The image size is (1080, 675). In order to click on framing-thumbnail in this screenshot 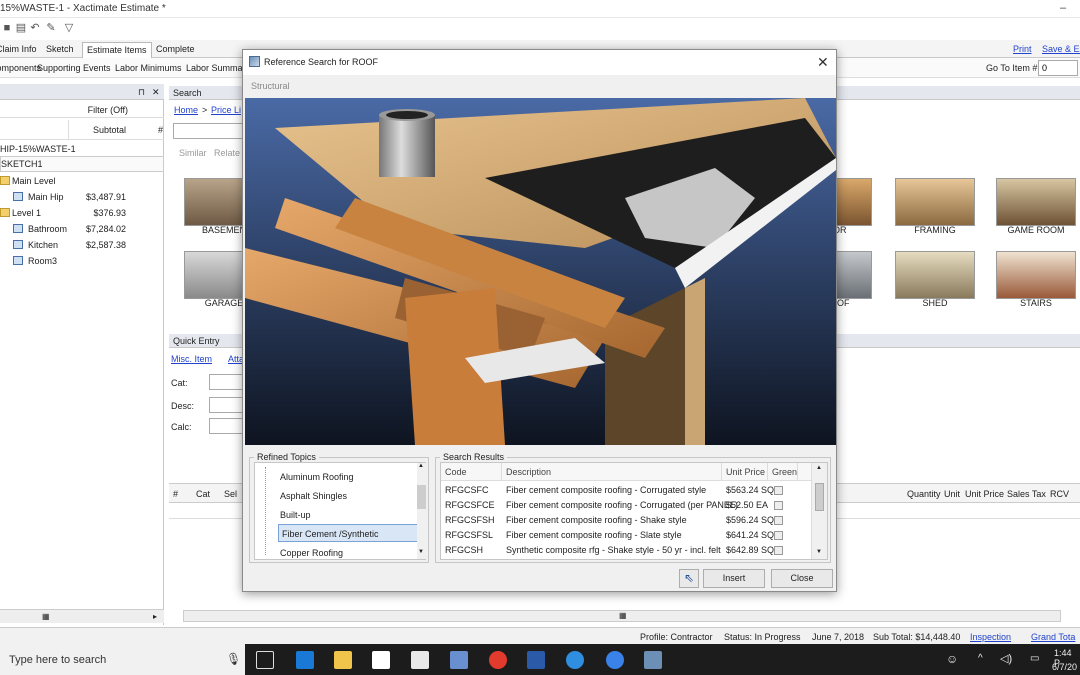, I will do `click(935, 202)`.